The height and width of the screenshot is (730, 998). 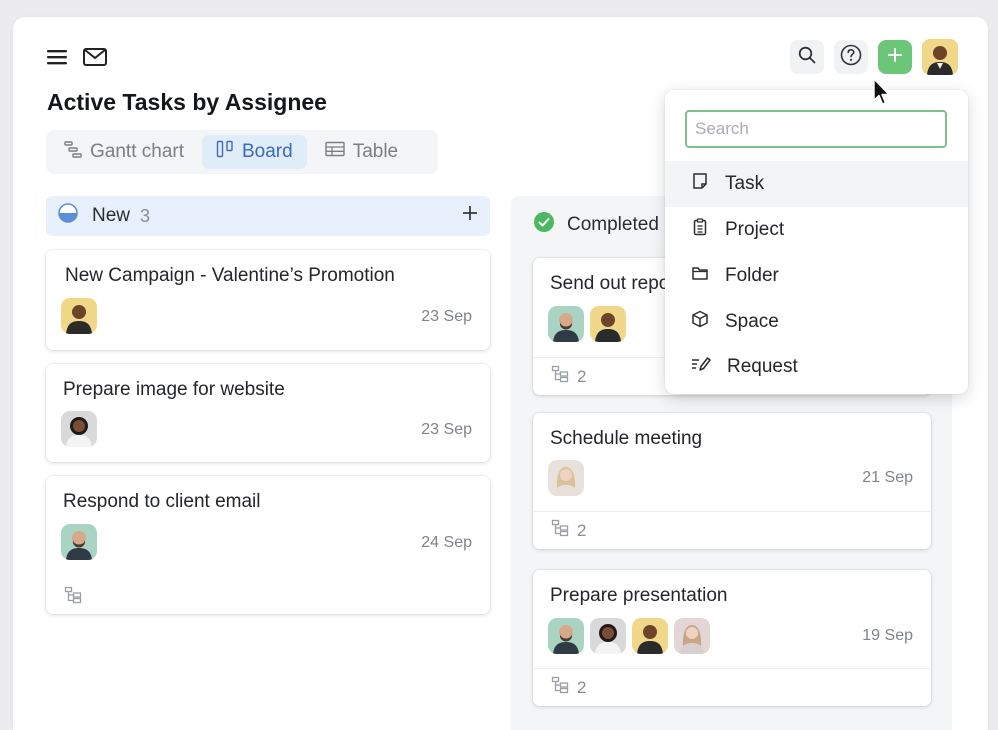 I want to click on folder-icon, so click(x=700, y=276).